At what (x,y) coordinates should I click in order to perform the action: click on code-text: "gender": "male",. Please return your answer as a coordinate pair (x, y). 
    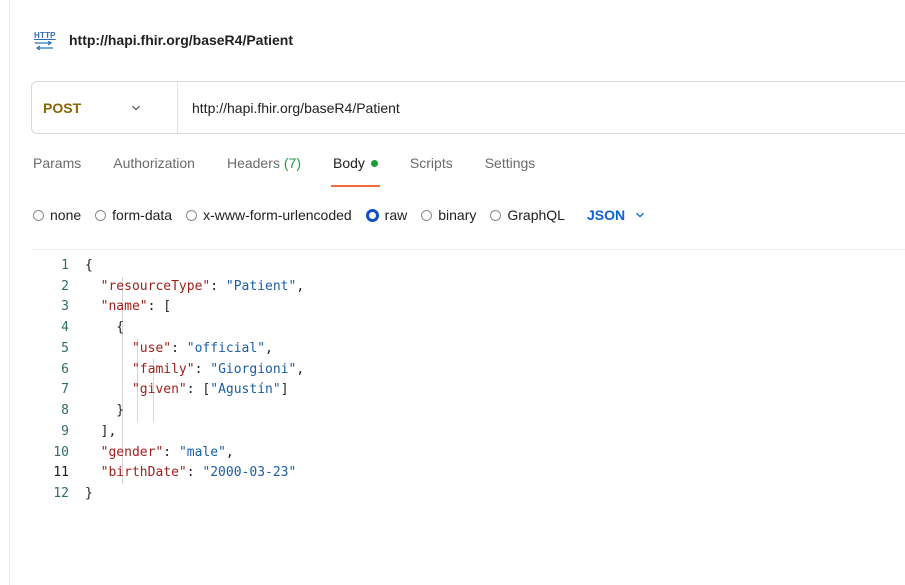
    Looking at the image, I should click on (167, 452).